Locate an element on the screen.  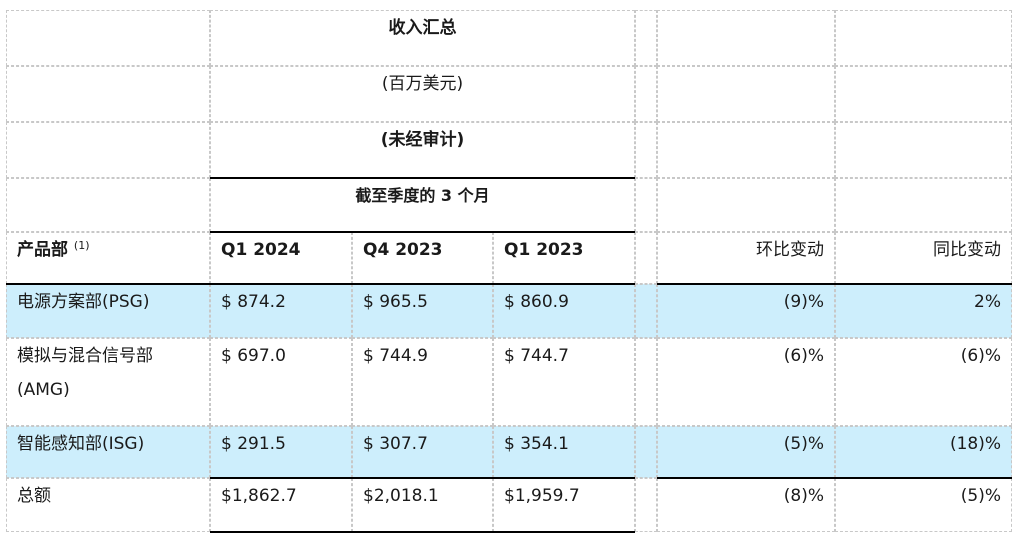
header-yoy: 同比变动 is located at coordinates (923, 258).